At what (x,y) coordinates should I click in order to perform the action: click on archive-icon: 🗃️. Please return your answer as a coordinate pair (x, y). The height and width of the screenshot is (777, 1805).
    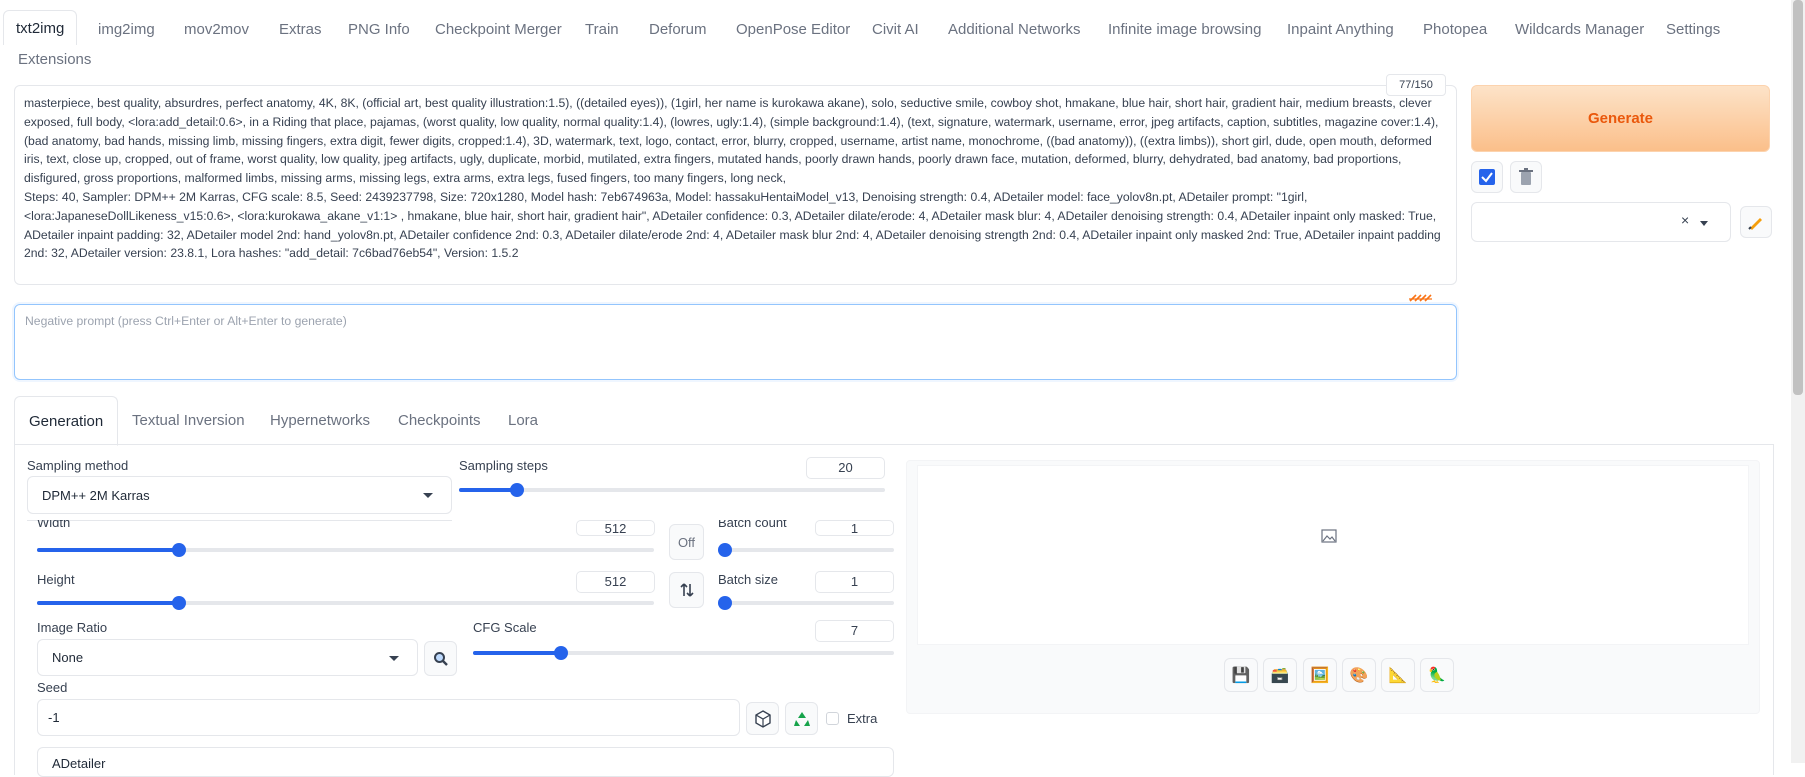
    Looking at the image, I should click on (1280, 675).